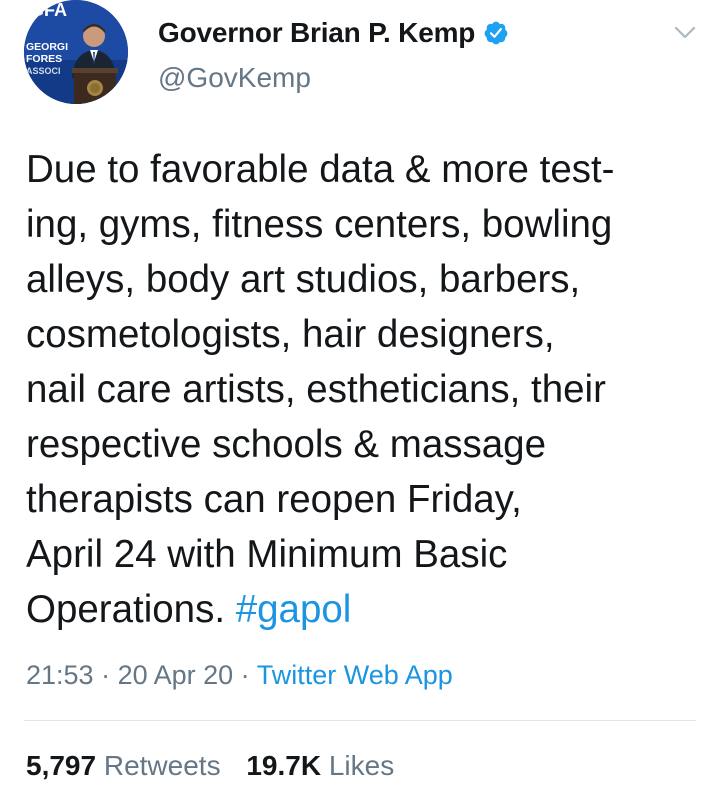  Describe the element at coordinates (496, 33) in the screenshot. I see `verified-badge-icon` at that location.